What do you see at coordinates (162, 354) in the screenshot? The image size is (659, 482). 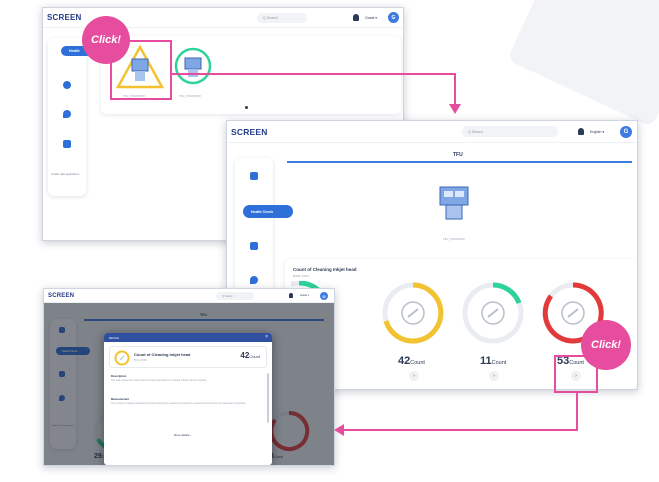 I see `modal-title: Count of Cleaning Inkjet head` at bounding box center [162, 354].